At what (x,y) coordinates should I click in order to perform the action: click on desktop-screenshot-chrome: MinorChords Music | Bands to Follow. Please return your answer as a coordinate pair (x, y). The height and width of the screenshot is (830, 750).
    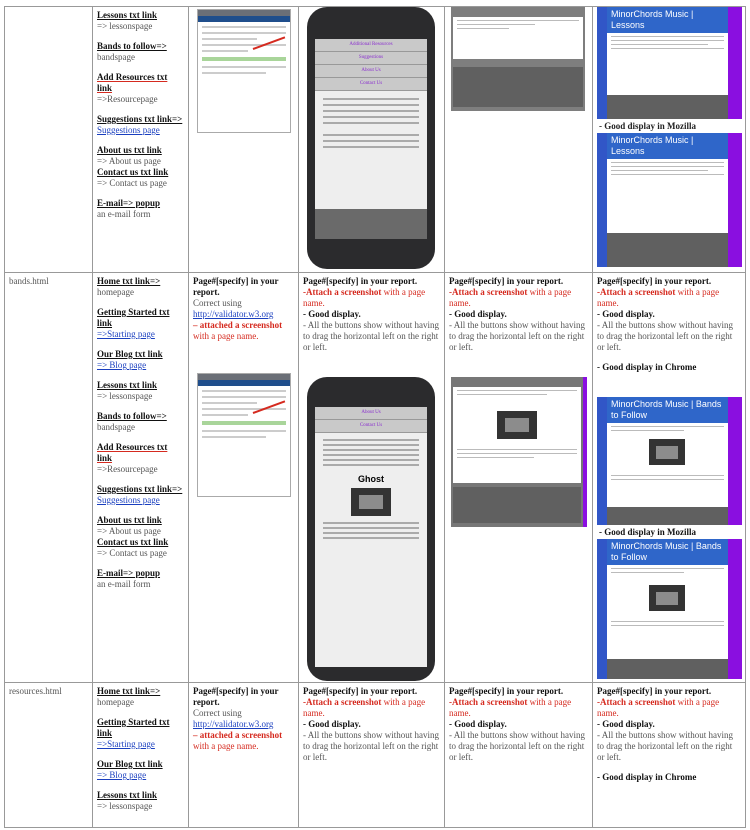
    Looking at the image, I should click on (669, 461).